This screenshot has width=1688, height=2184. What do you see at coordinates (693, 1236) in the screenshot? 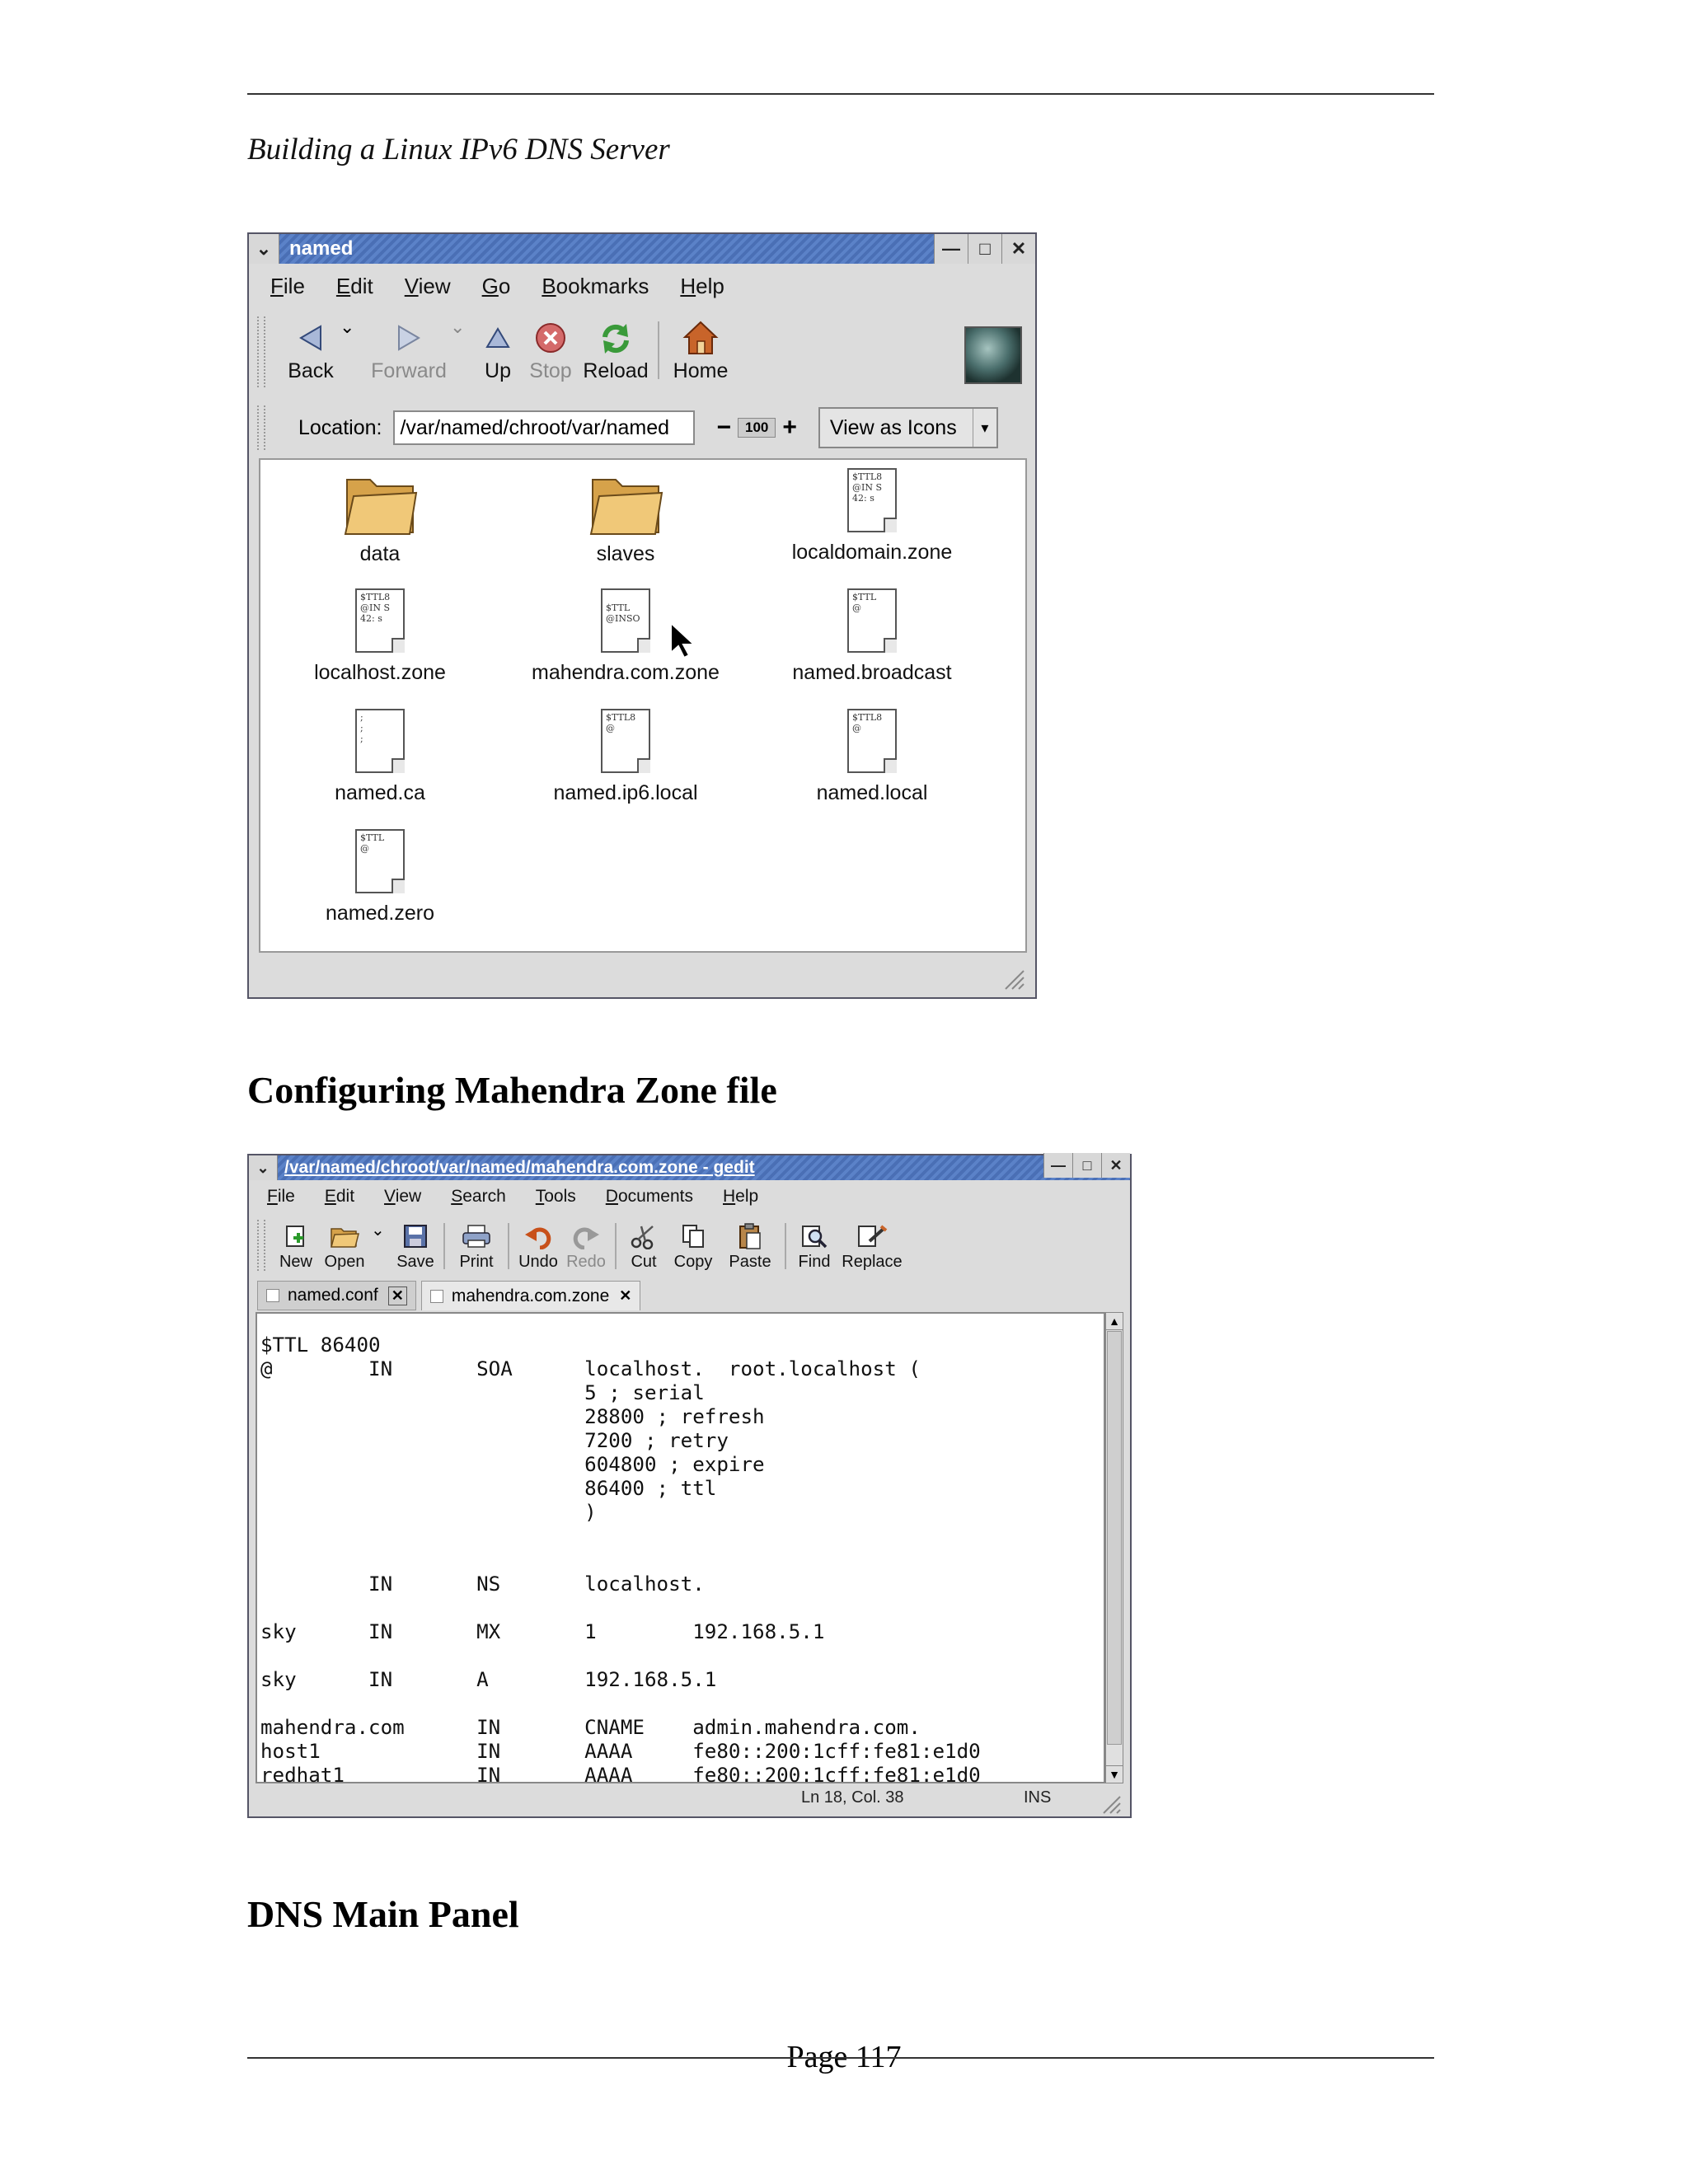
I see `copy-icon` at bounding box center [693, 1236].